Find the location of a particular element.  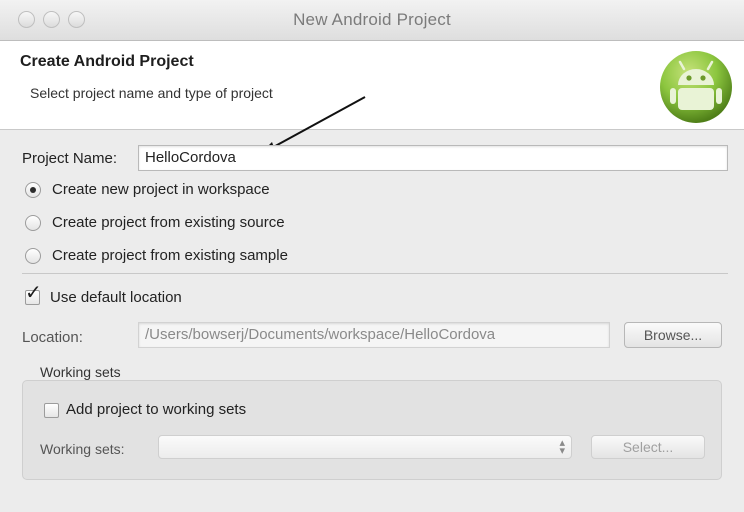

section-divider is located at coordinates (375, 273).